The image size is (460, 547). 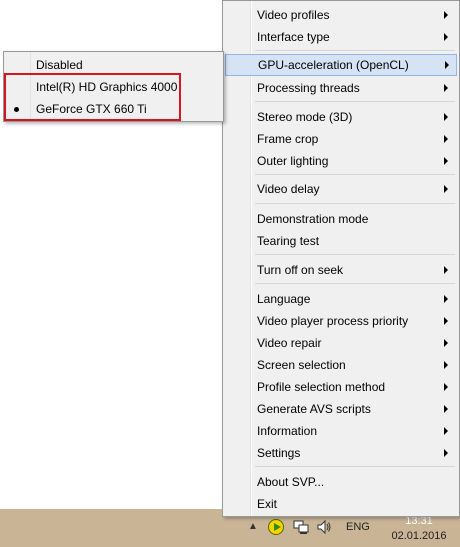 What do you see at coordinates (341, 37) in the screenshot?
I see `menu-item-interface-type: Interface type` at bounding box center [341, 37].